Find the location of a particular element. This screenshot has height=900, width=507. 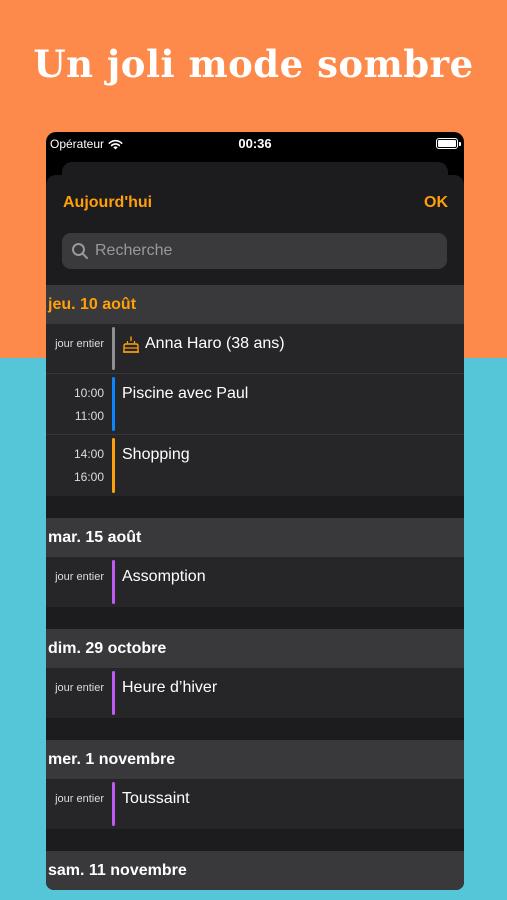

event-title-text: Anna Haro (38 ans) is located at coordinates (215, 343).